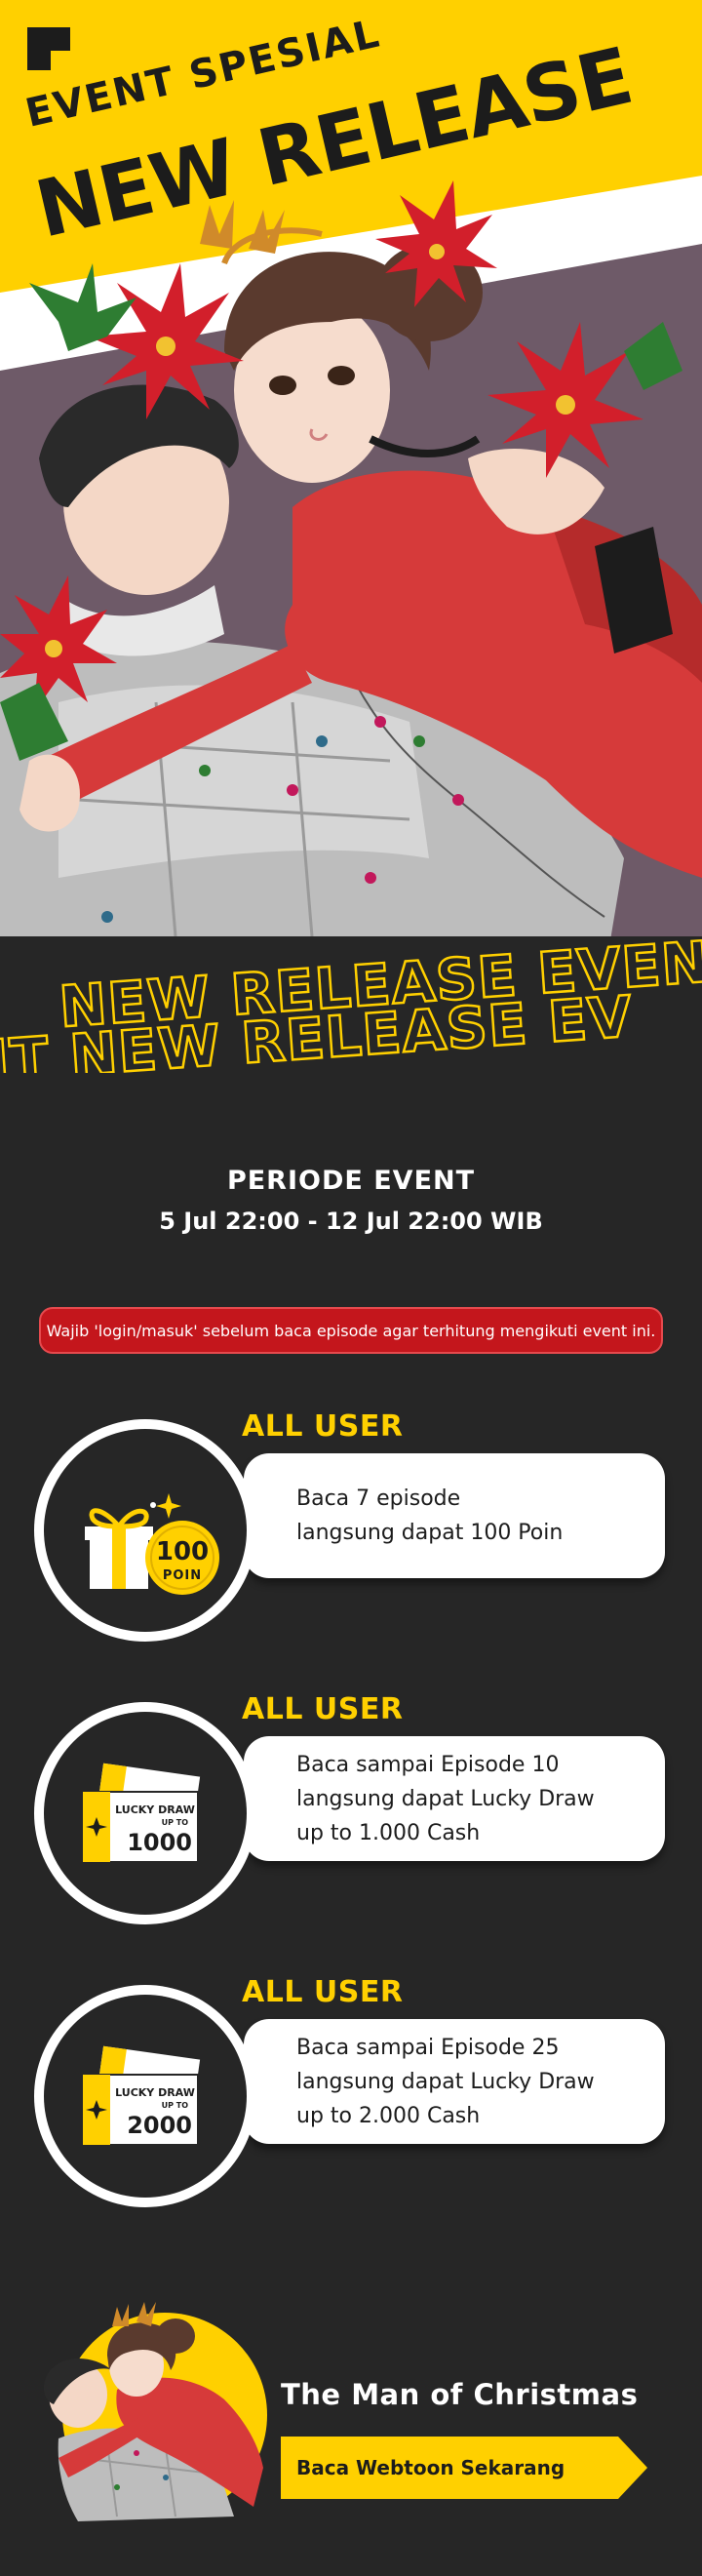 The width and height of the screenshot is (702, 2576). What do you see at coordinates (388, 2115) in the screenshot?
I see `reward-line: up to 2.000 Cash` at bounding box center [388, 2115].